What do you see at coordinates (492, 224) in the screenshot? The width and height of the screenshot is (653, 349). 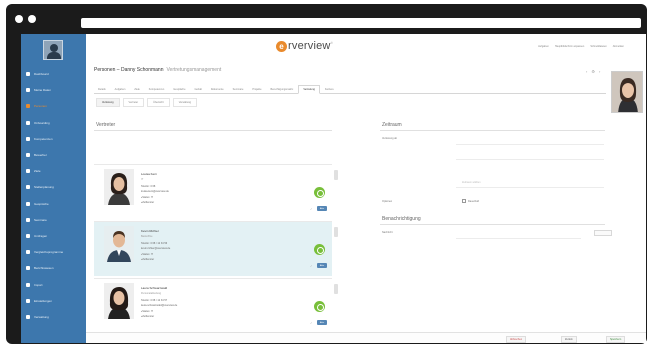 I see `section-divider` at bounding box center [492, 224].